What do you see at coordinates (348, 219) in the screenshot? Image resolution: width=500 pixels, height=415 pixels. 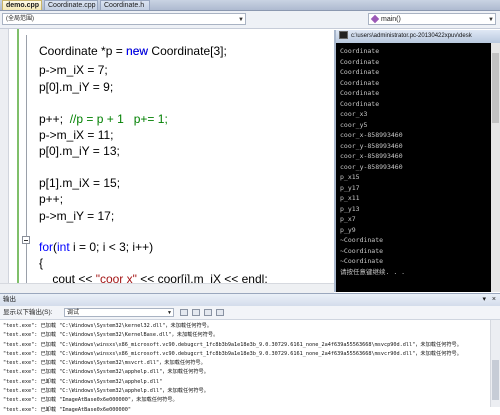 I see `console-line: p_x7` at bounding box center [348, 219].